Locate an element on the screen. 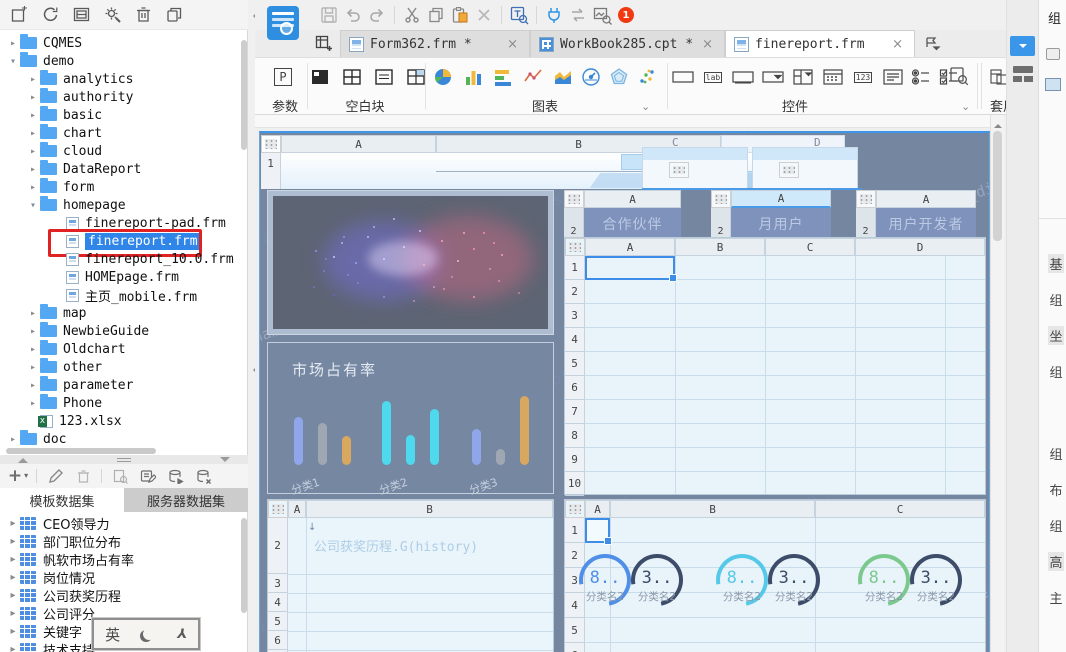  right-panel-item: 组 is located at coordinates (1056, 371).